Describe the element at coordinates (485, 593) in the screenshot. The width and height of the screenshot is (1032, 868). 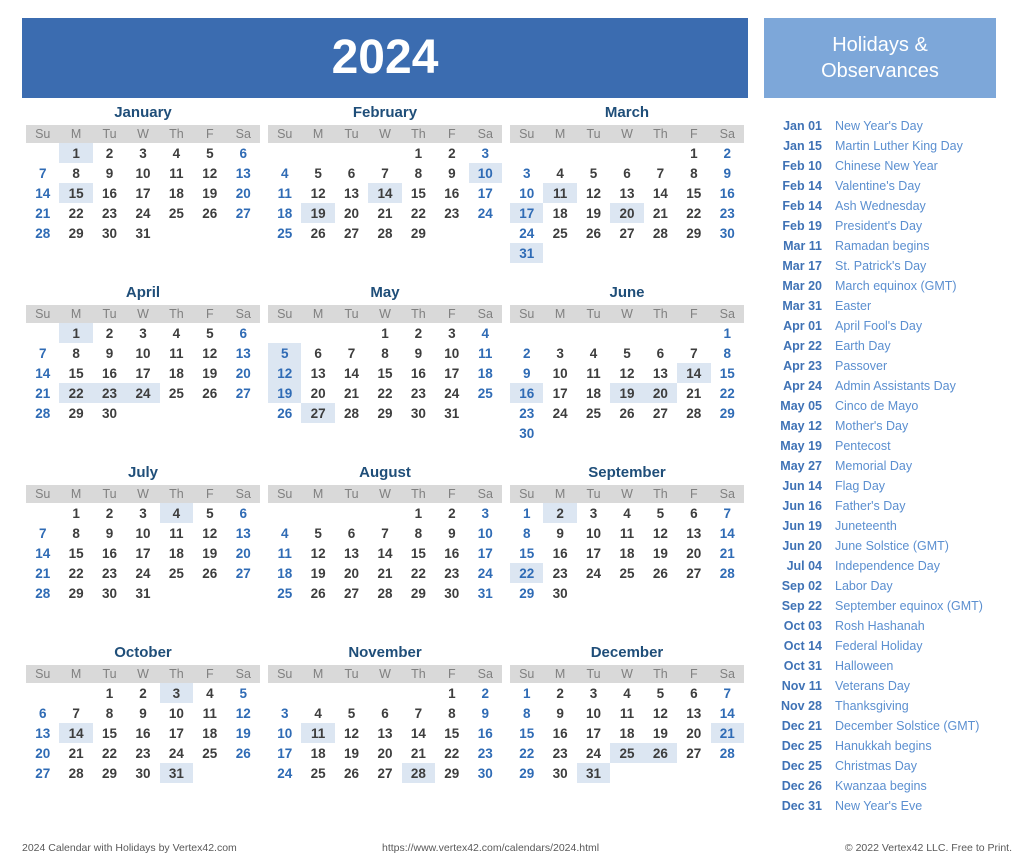
I see `day-cell: 31` at that location.